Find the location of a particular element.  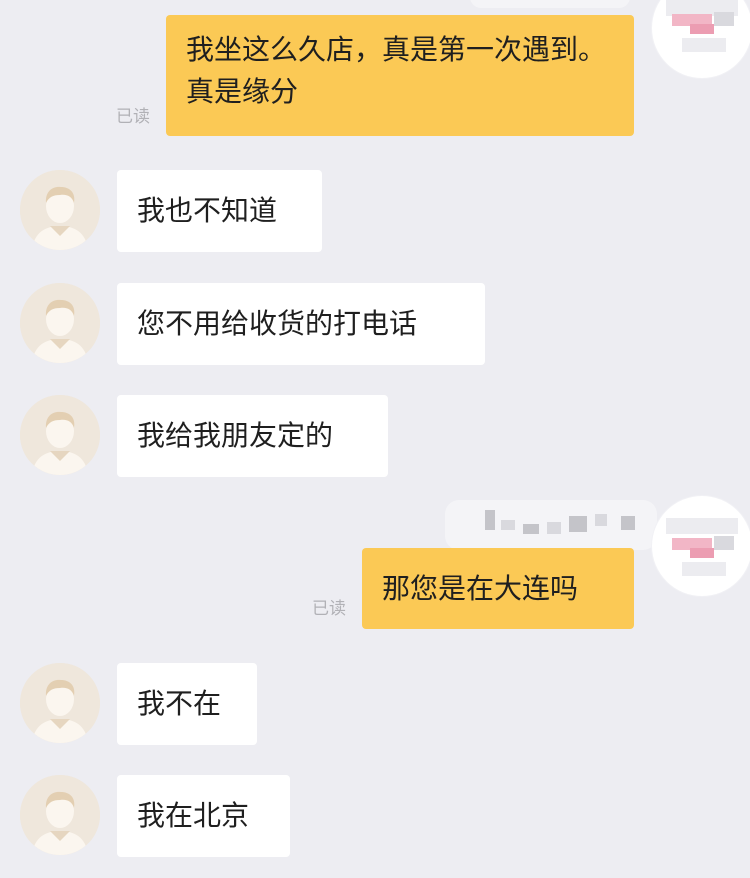

message-bubble-incoming: 您不用给收货的打电话 is located at coordinates (301, 324).